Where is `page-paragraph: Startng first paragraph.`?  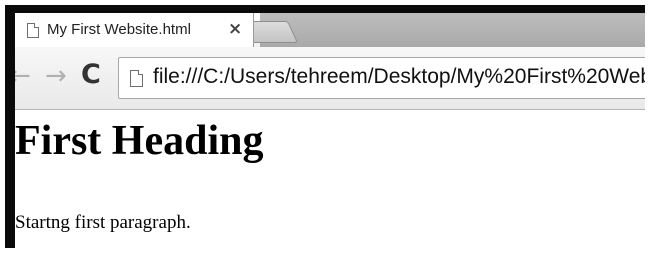
page-paragraph: Startng first paragraph. is located at coordinates (103, 222).